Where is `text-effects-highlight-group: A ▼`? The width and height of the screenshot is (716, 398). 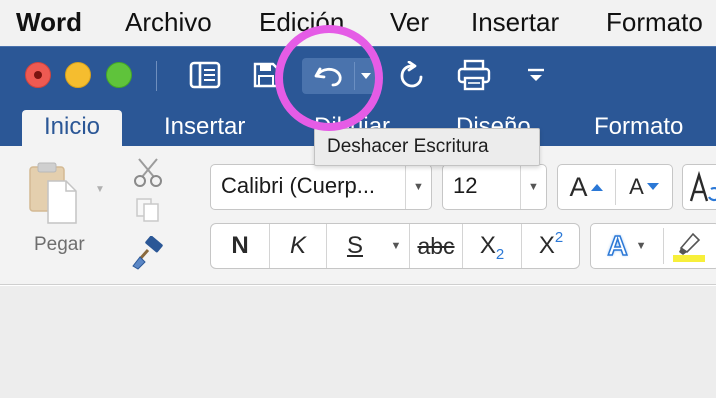
text-effects-highlight-group: A ▼ is located at coordinates (653, 246).